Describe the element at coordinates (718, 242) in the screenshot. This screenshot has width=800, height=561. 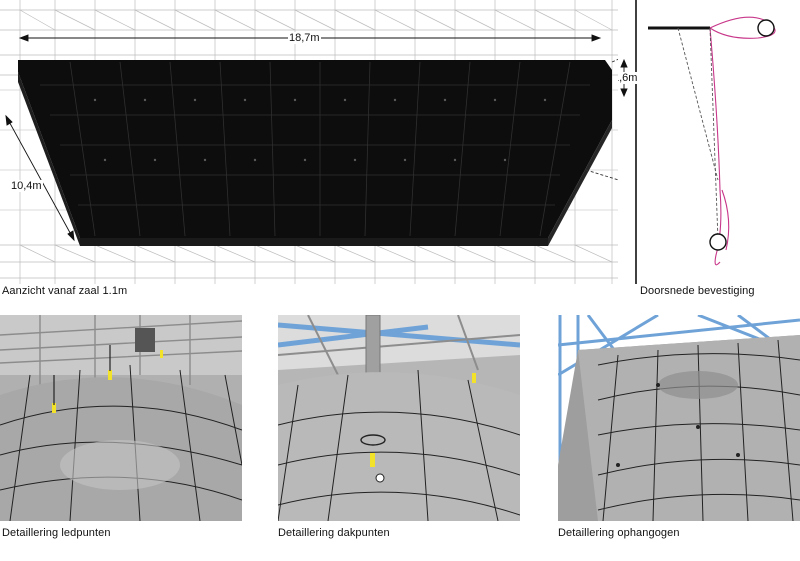
I see `lower-pulley-icon` at that location.